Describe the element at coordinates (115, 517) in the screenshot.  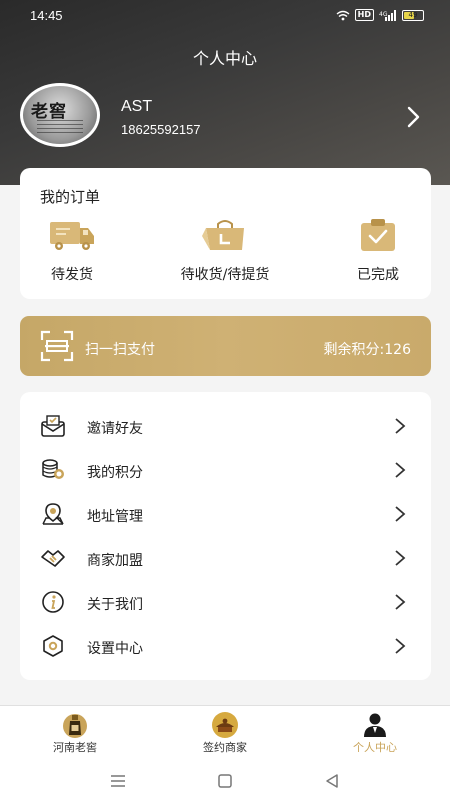
I see `menu-item-label: 地址管理` at that location.